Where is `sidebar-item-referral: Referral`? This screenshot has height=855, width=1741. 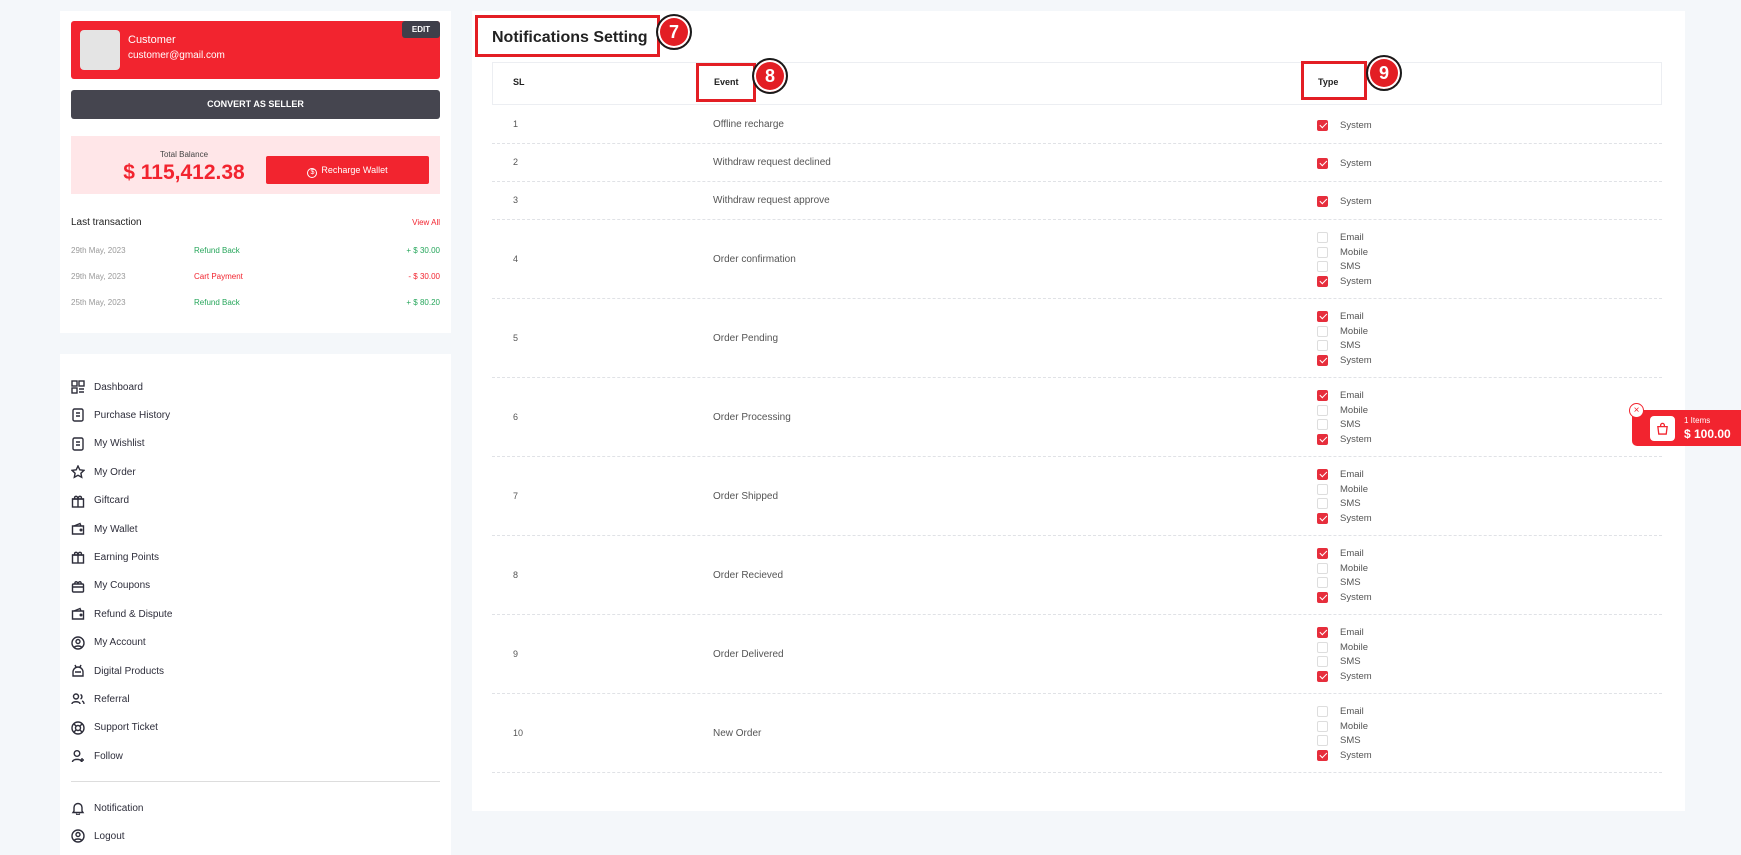
sidebar-item-referral: Referral is located at coordinates (100, 699).